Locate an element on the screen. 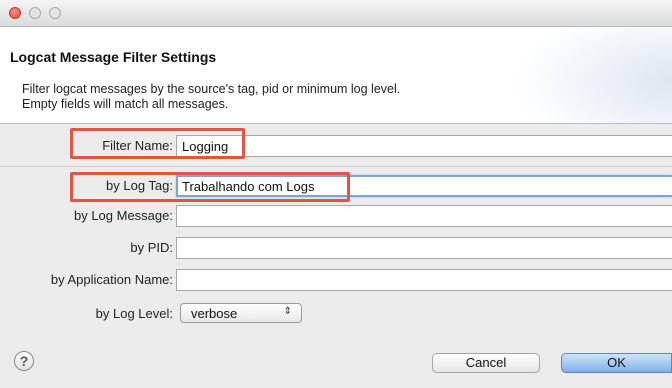 The height and width of the screenshot is (388, 672). log-level-select: verbose ⇕ is located at coordinates (241, 313).